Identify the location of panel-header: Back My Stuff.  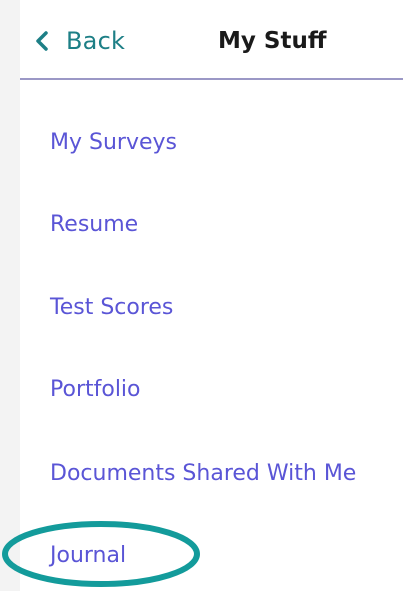
(211, 40).